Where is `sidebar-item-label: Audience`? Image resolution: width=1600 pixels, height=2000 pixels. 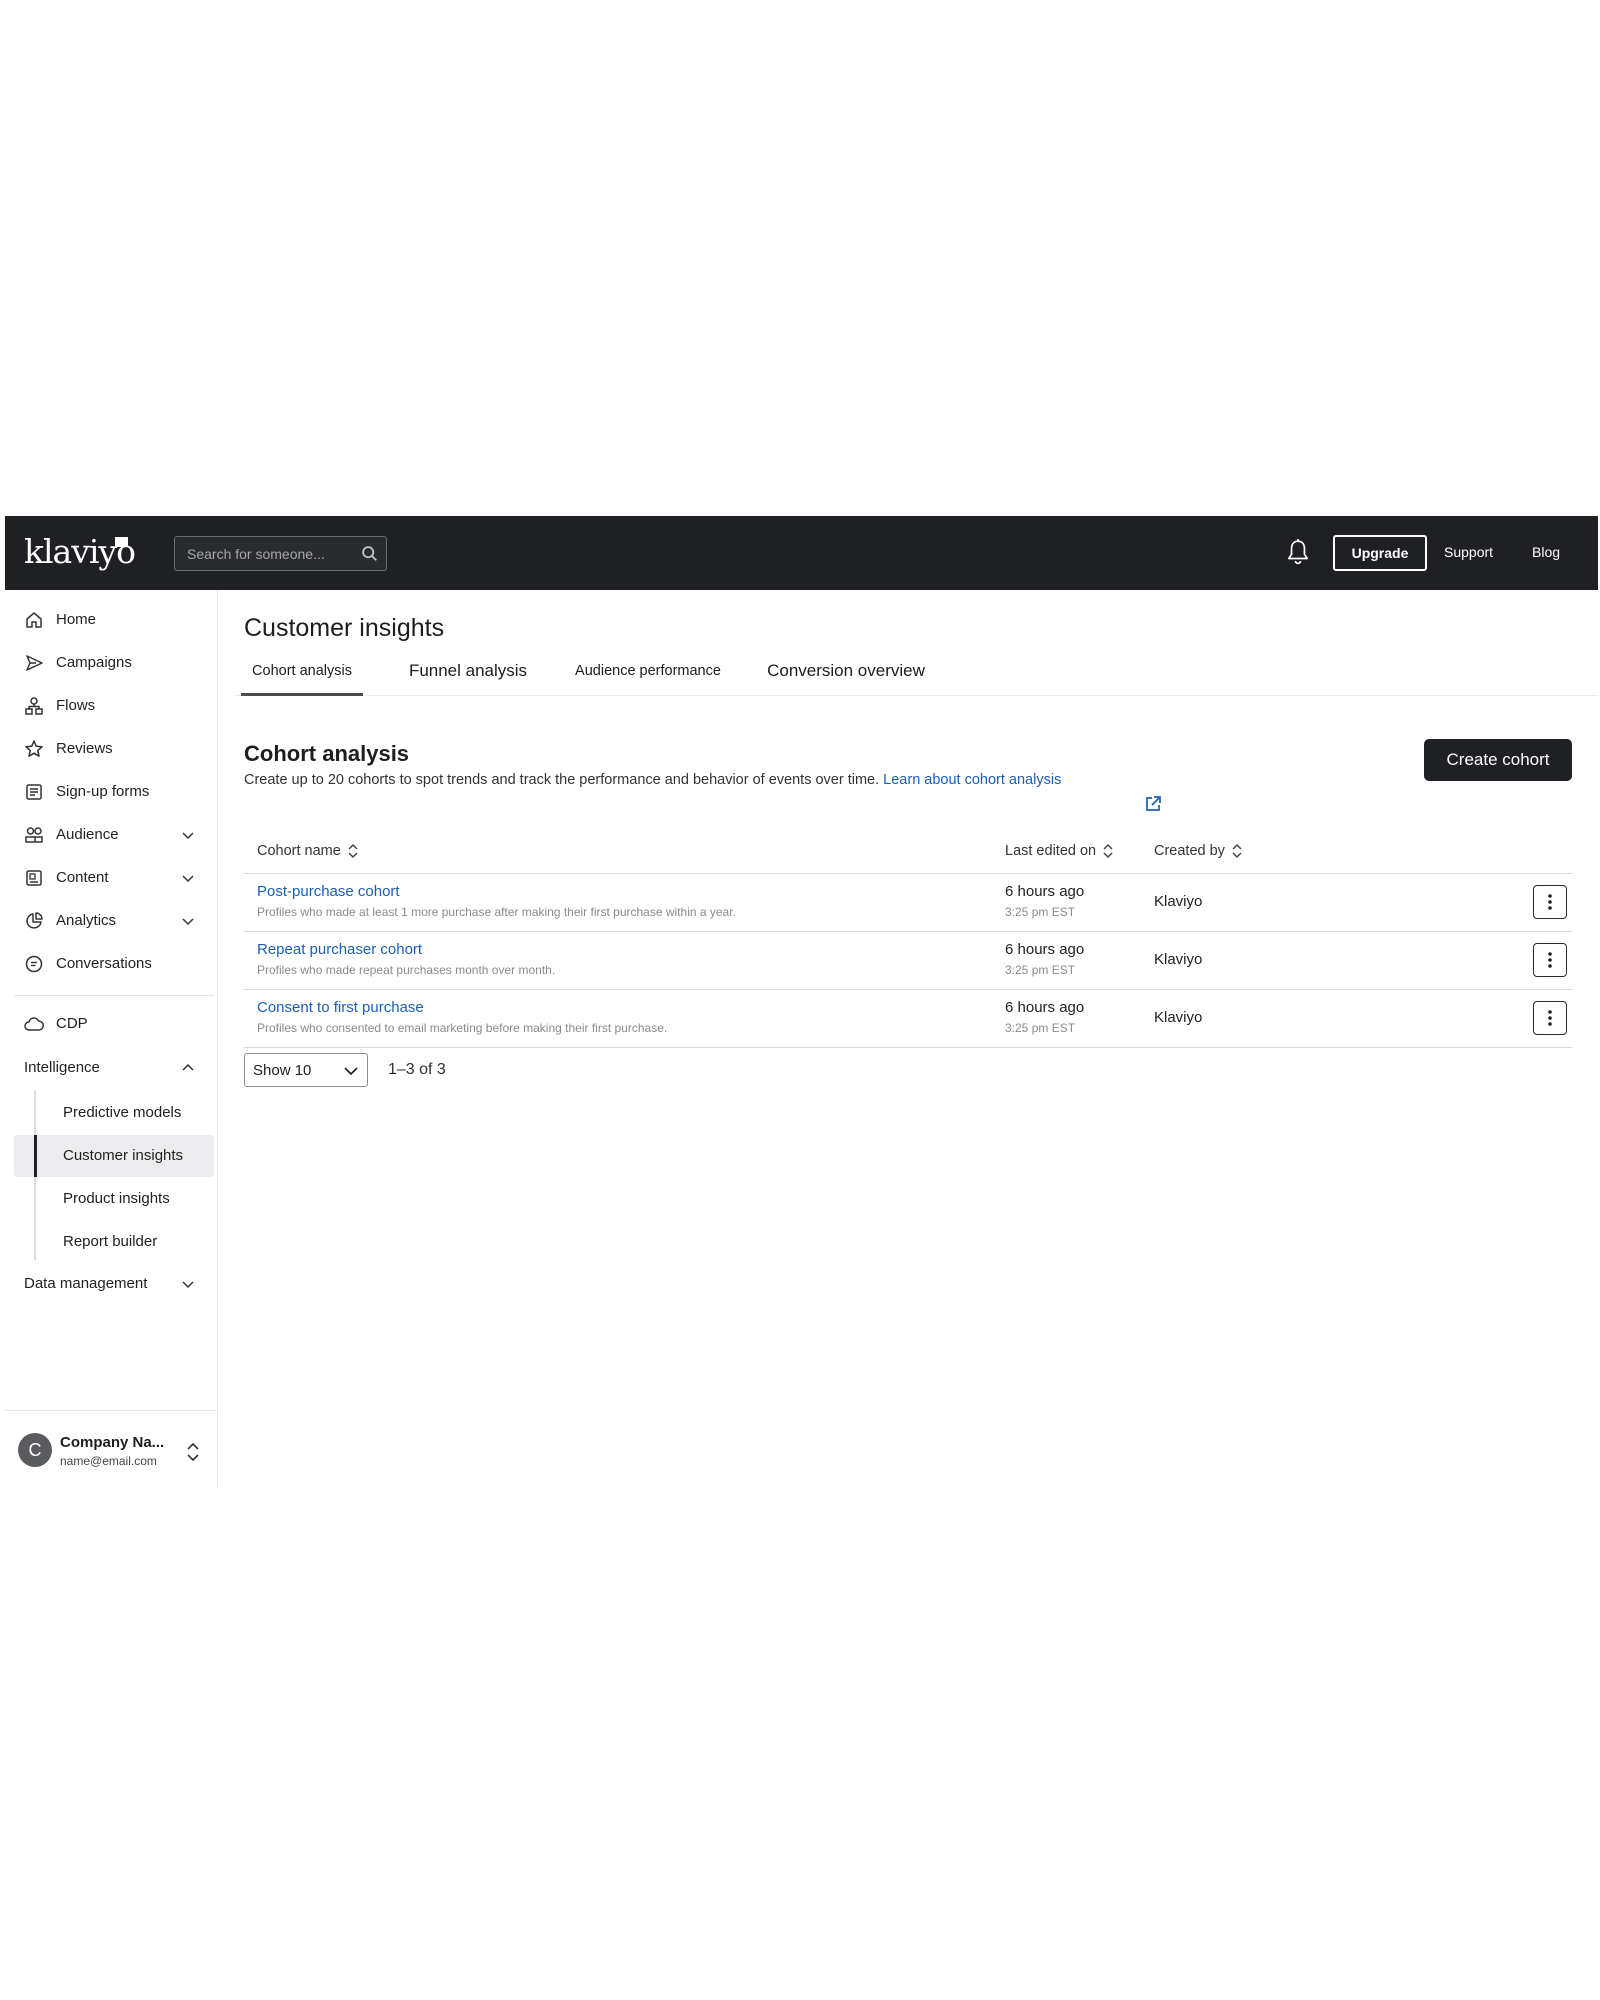
sidebar-item-label: Audience is located at coordinates (87, 834).